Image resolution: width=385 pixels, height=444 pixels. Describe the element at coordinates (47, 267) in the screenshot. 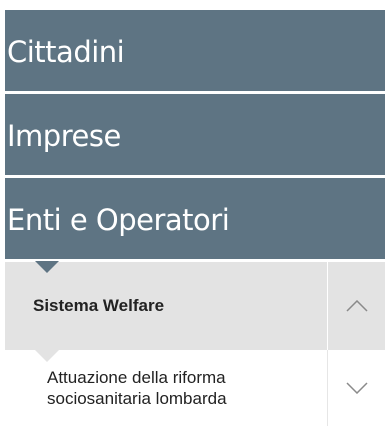

I see `active-pointer-arrow` at that location.